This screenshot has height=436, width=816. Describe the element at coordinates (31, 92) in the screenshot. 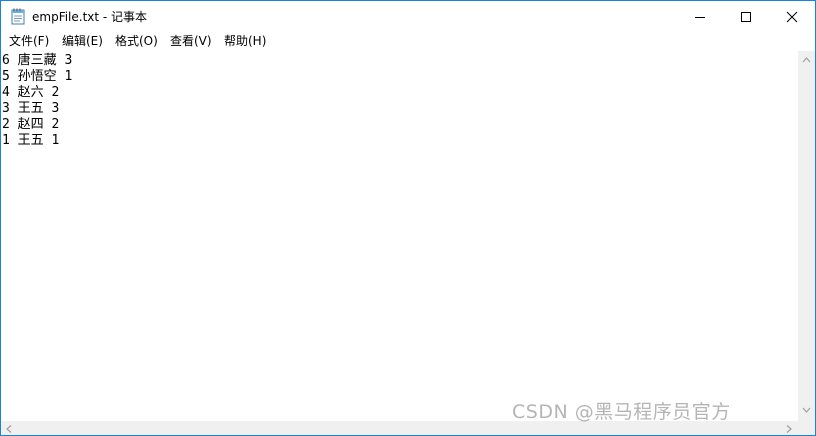

I see `text-line: 4 赵六 2` at that location.